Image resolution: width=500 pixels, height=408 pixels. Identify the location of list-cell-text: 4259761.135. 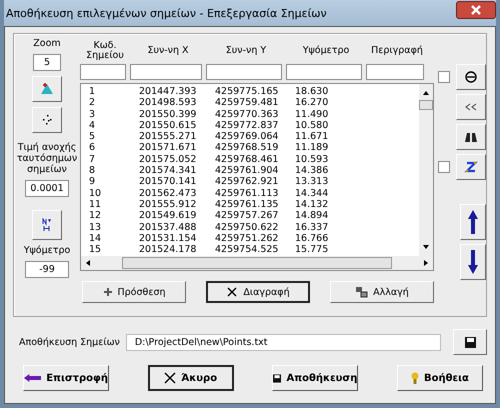
(247, 204).